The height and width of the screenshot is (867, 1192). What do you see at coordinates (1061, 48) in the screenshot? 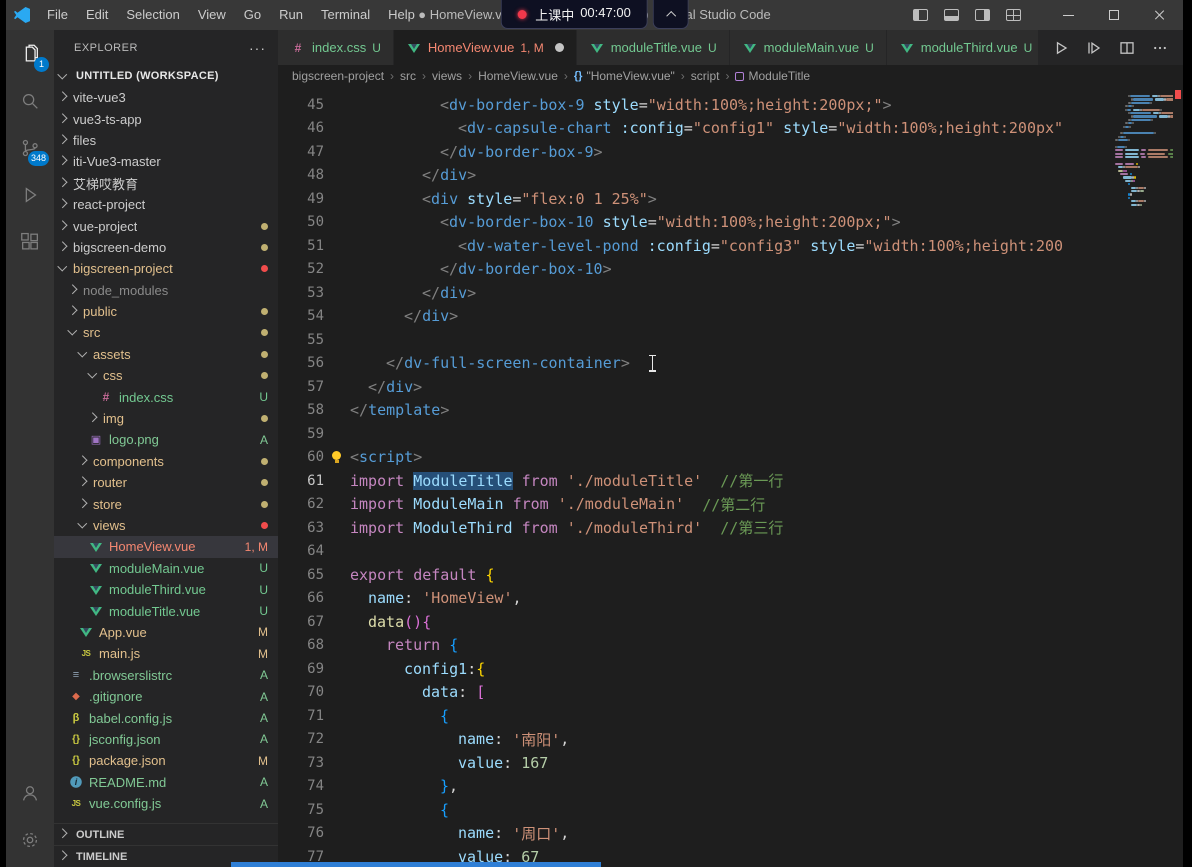
I see `run-button` at bounding box center [1061, 48].